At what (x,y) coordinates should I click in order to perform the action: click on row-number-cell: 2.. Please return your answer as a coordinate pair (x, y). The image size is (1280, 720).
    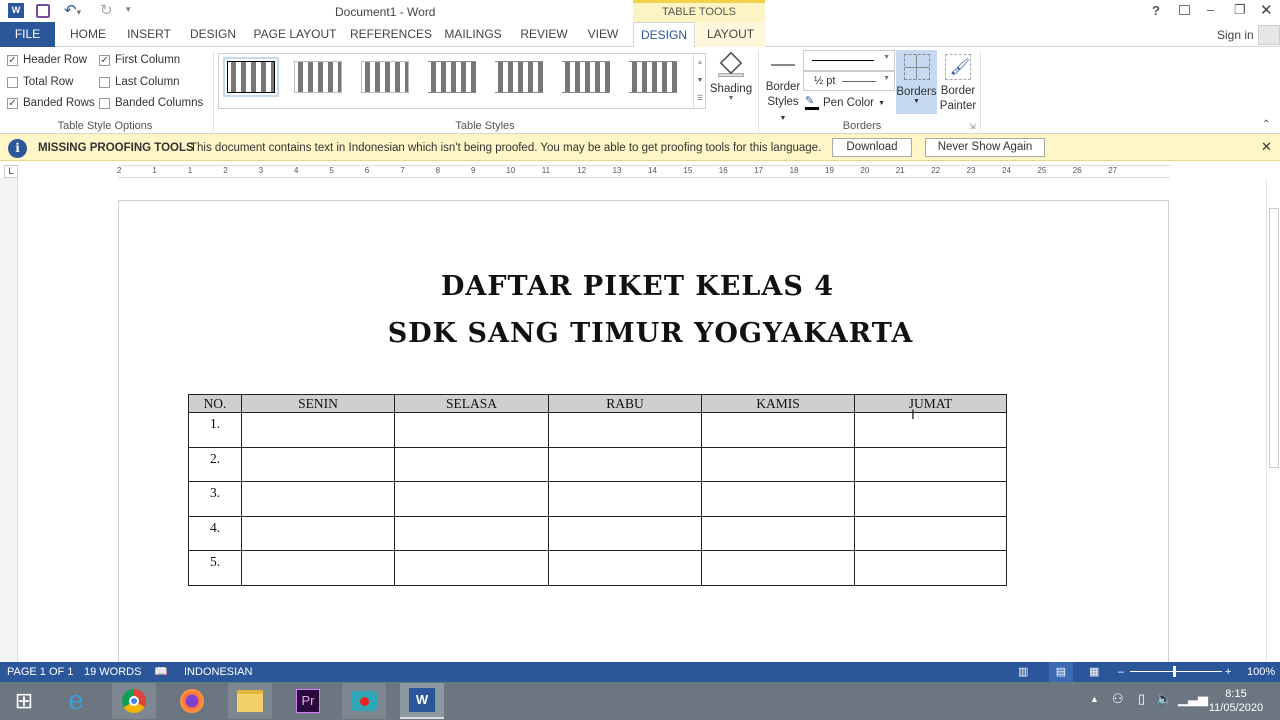
    Looking at the image, I should click on (215, 464).